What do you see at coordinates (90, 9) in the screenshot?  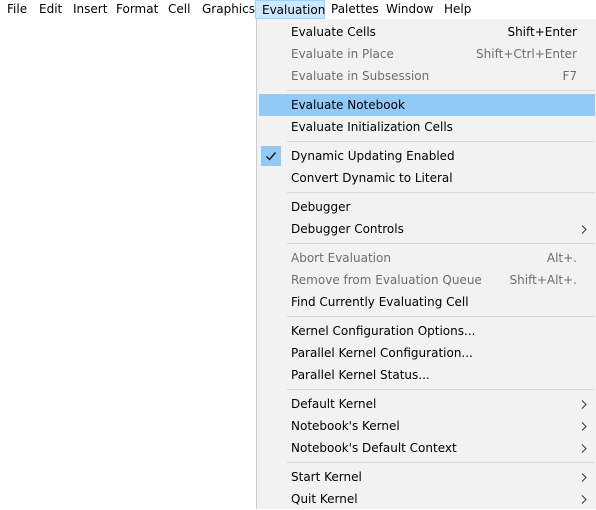 I see `menu-insert: Insert` at bounding box center [90, 9].